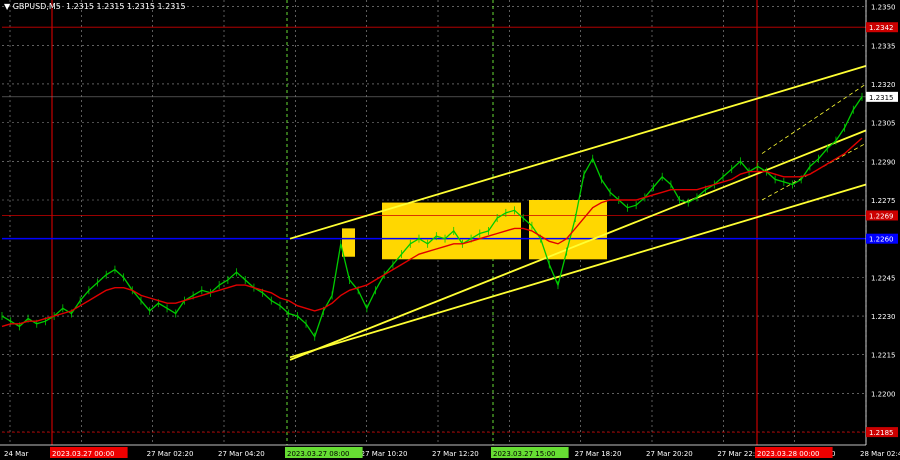  I want to click on time-marker-label: 2023.03.27 08:00, so click(318, 454).